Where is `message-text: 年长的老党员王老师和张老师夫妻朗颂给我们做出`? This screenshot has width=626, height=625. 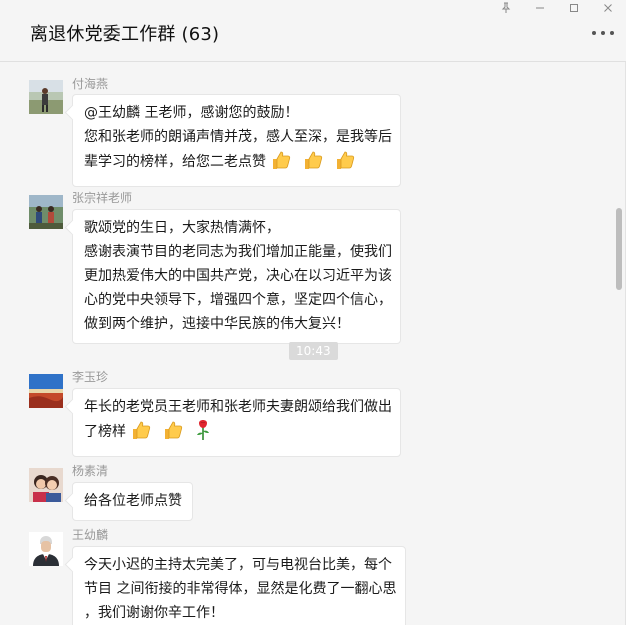 message-text: 年长的老党员王老师和张老师夫妻朗颂给我们做出 is located at coordinates (238, 407).